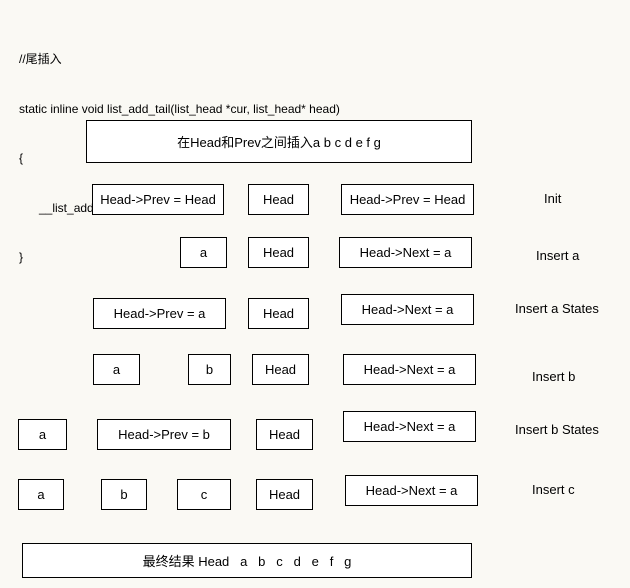  Describe the element at coordinates (159, 313) in the screenshot. I see `insert-a-states-head-prev-box: Head->Prev = a` at that location.